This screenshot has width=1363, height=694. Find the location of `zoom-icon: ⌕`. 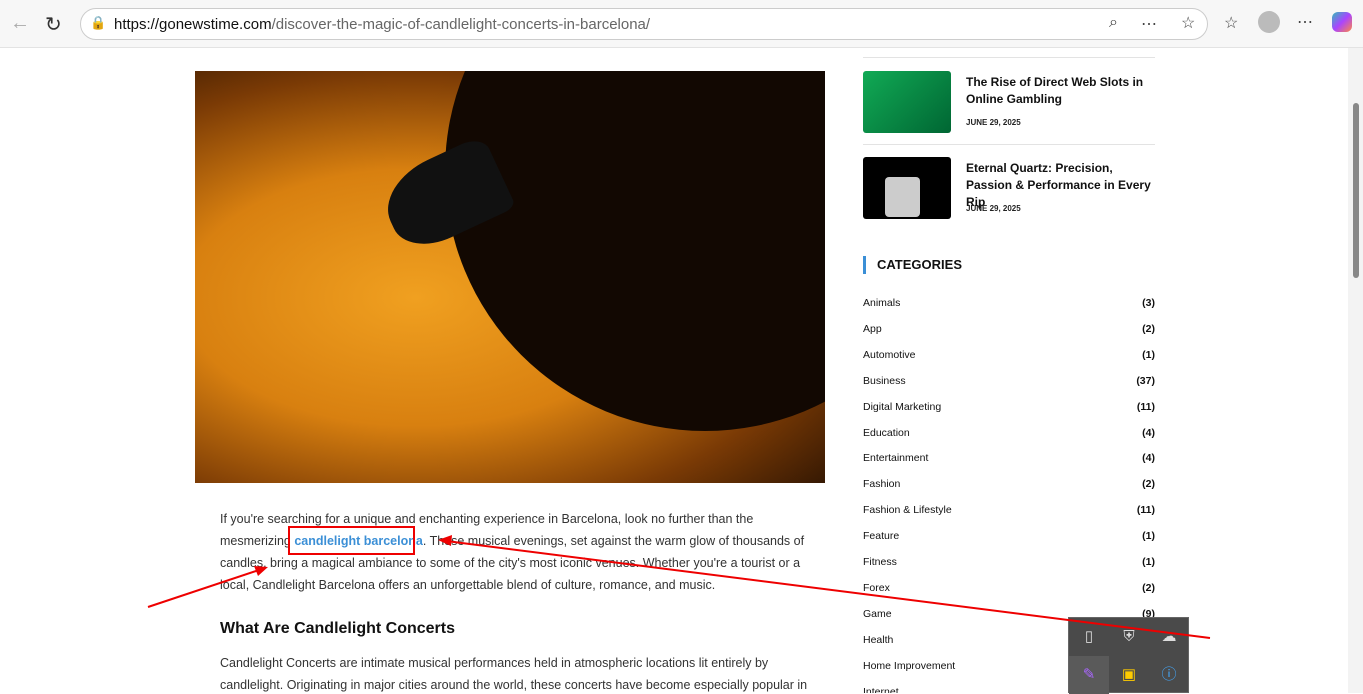

zoom-icon: ⌕ is located at coordinates (1113, 23).